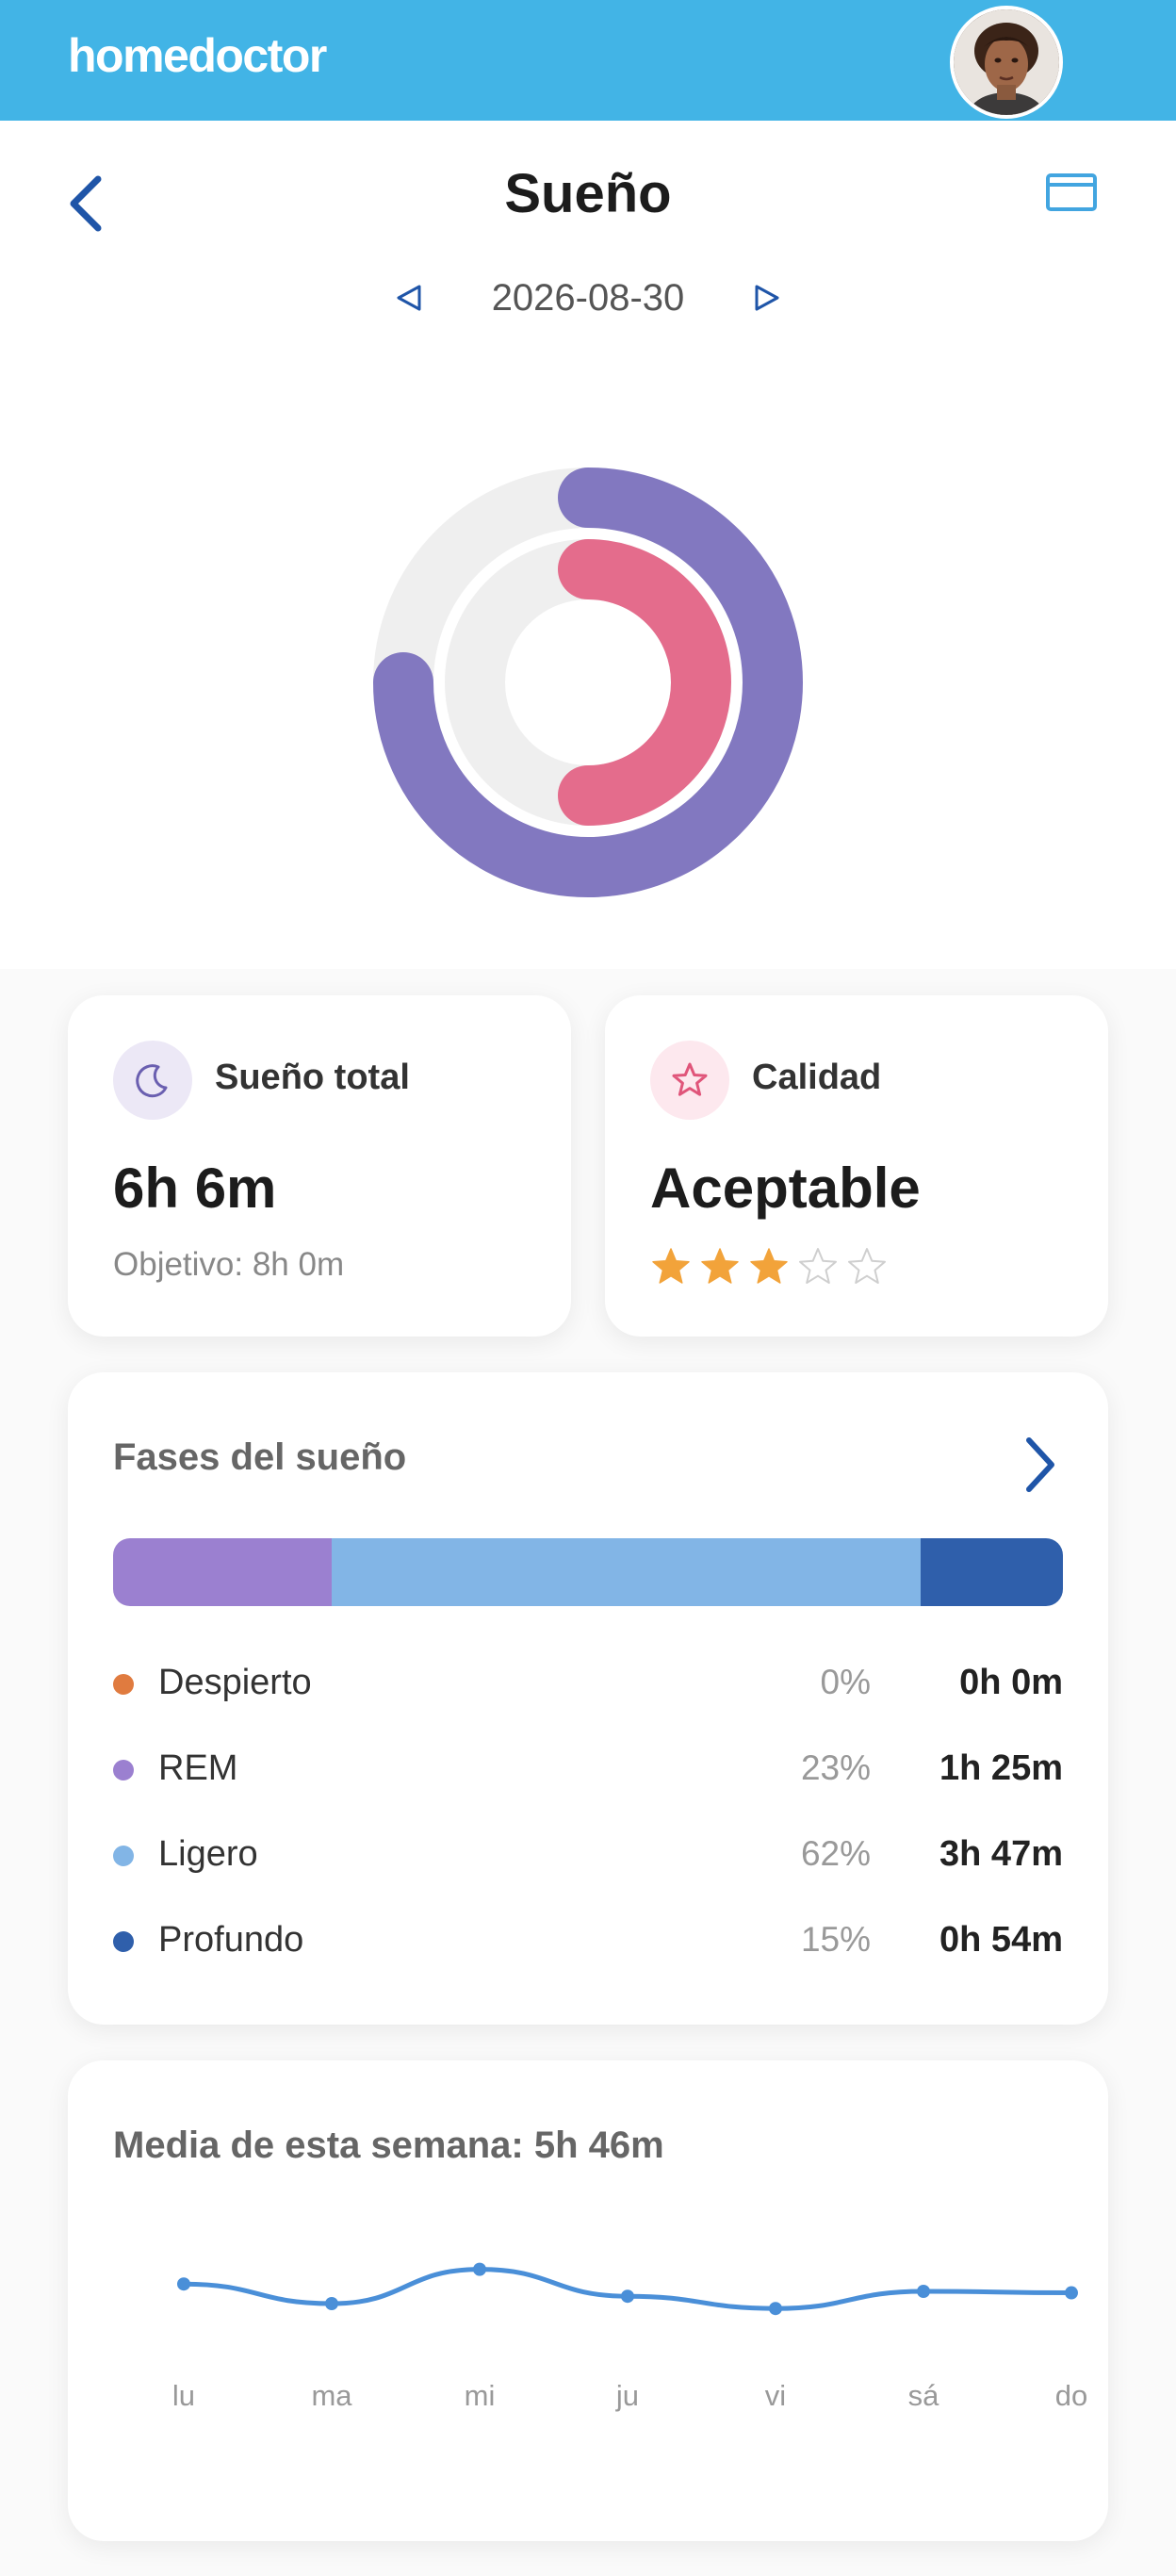  I want to click on phase-duration: 0h 54m, so click(1001, 1940).